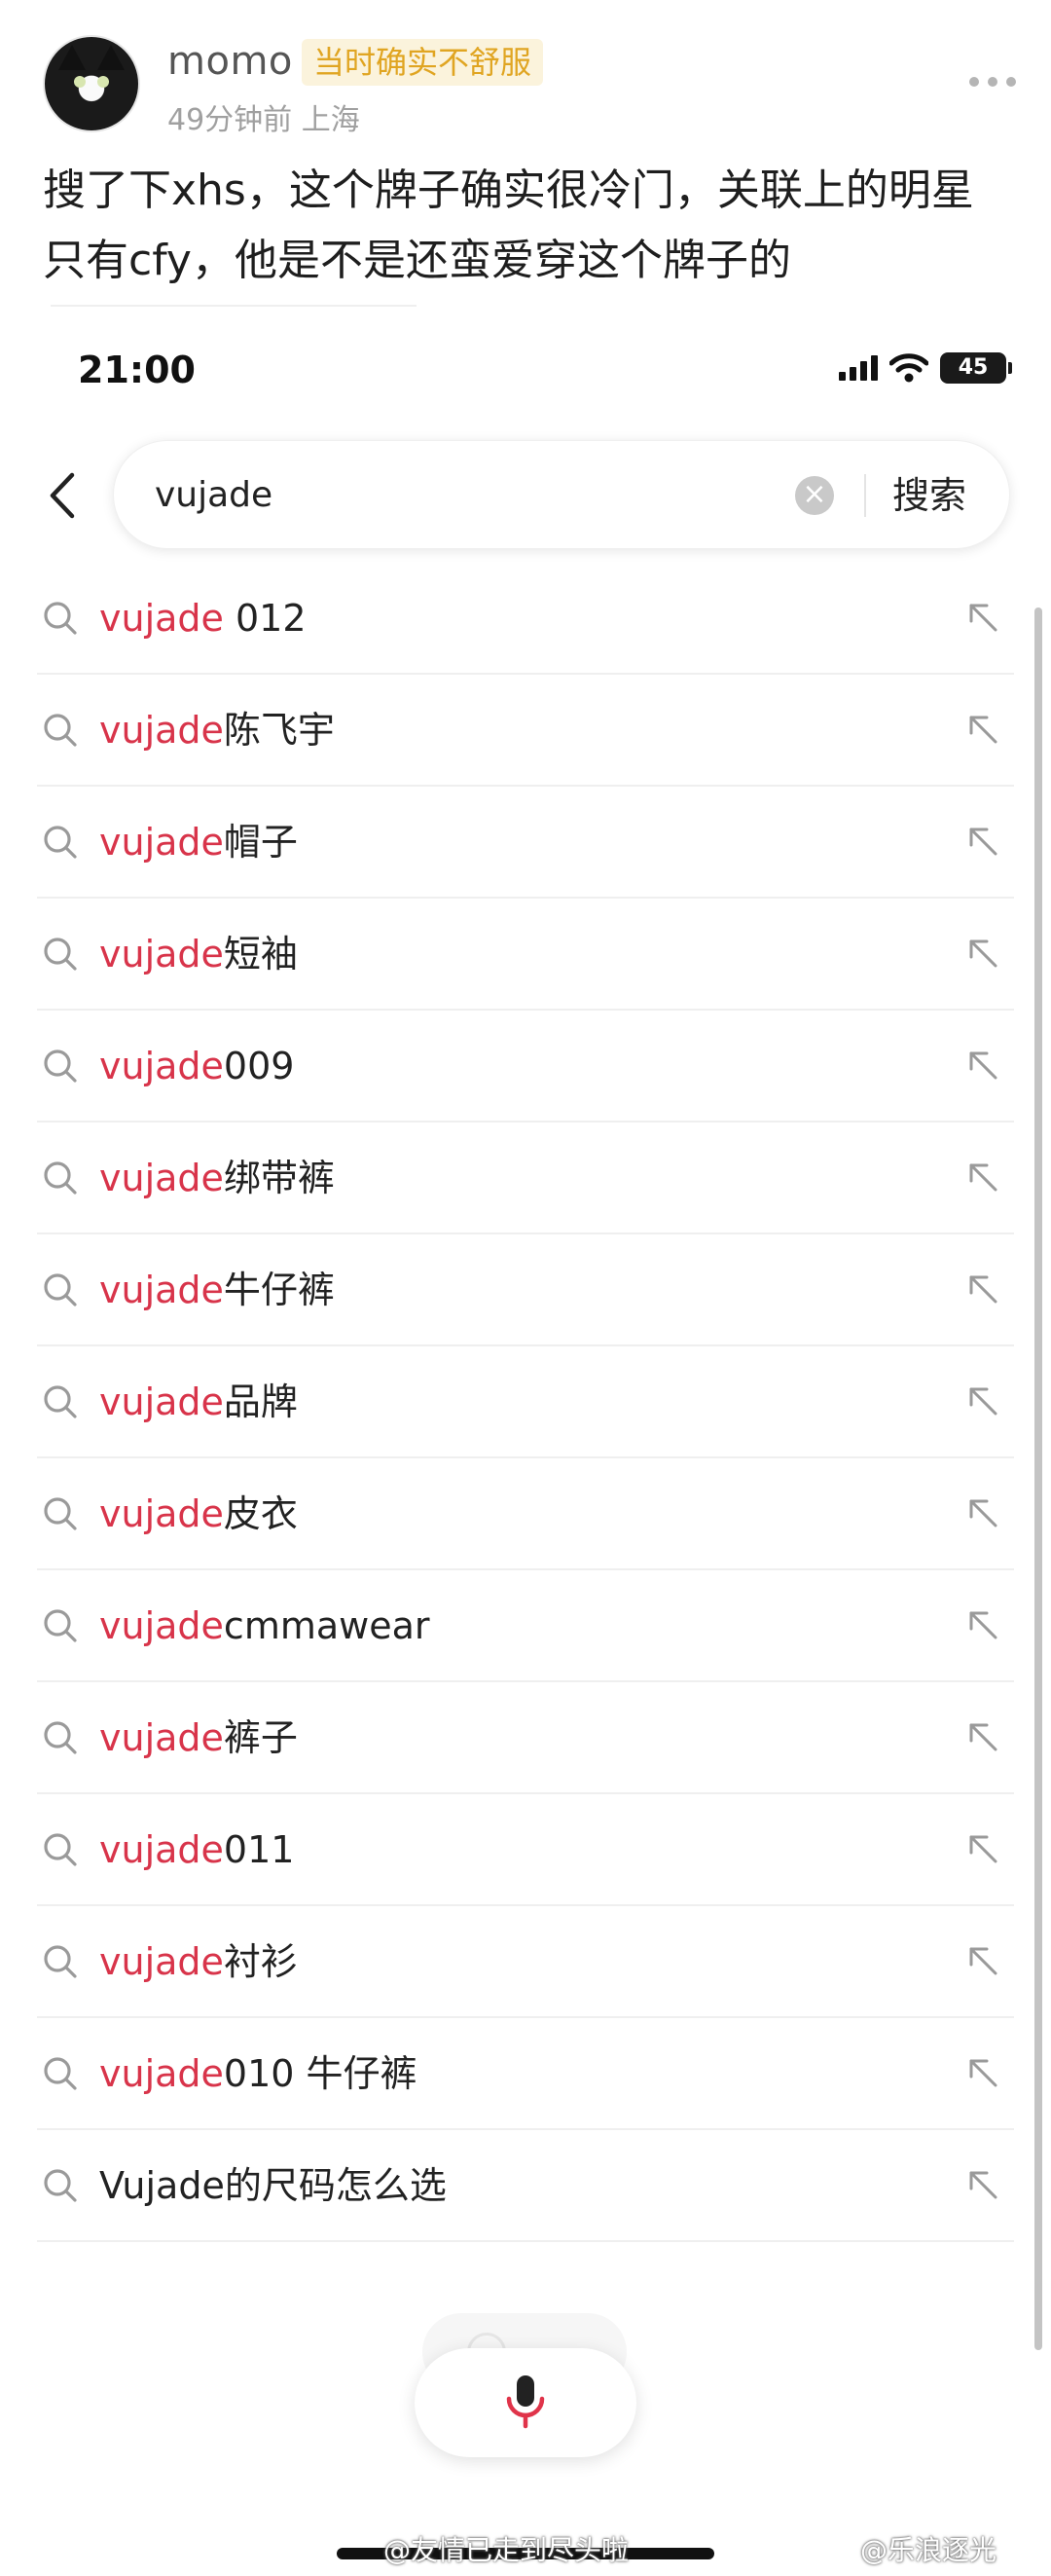 The width and height of the screenshot is (1051, 2576). I want to click on suggestion-rest: 绑带裤, so click(279, 1178).